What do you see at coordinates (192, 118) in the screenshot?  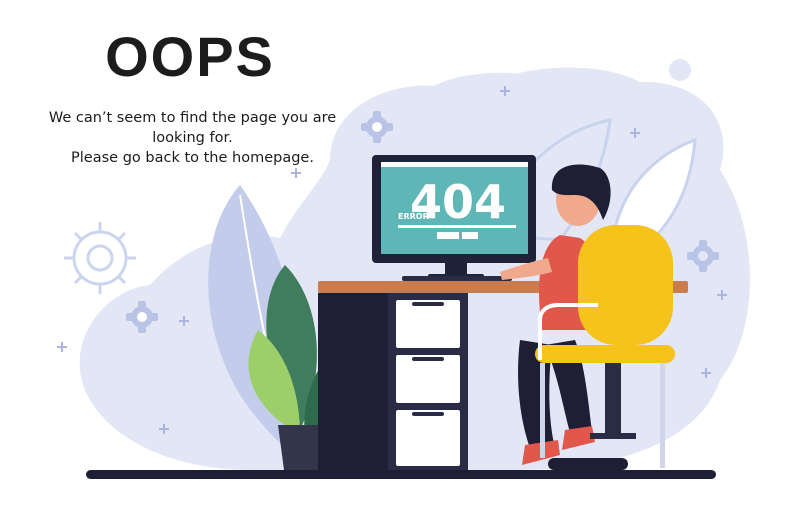 I see `message-line: We can’t seem to find the page you are` at bounding box center [192, 118].